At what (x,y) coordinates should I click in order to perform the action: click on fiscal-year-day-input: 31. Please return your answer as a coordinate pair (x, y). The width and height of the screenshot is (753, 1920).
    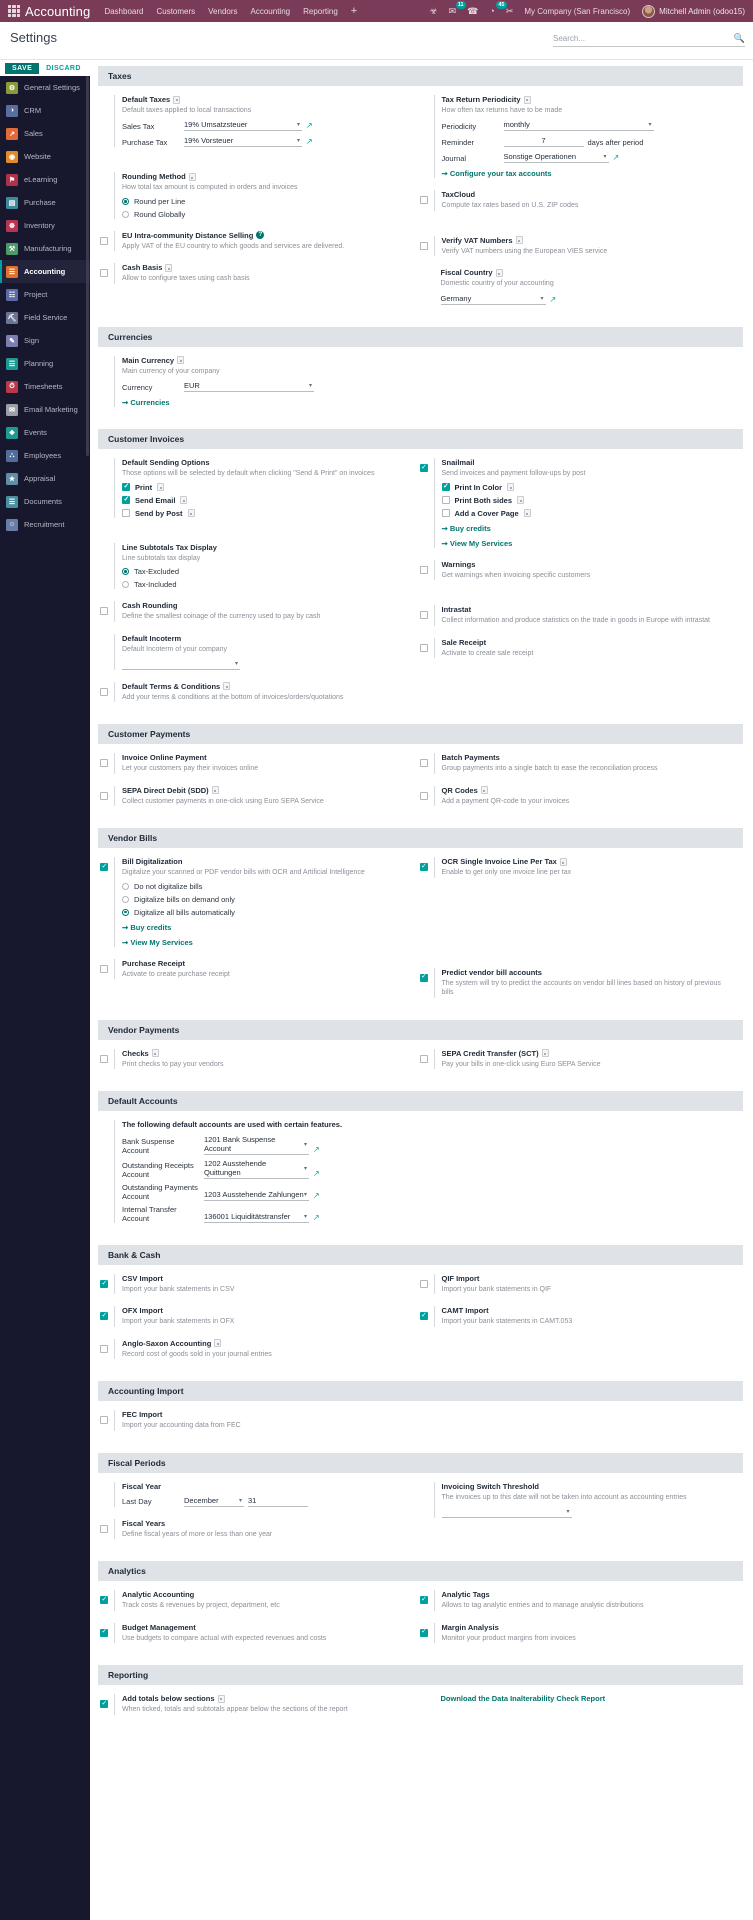
    Looking at the image, I should click on (278, 1501).